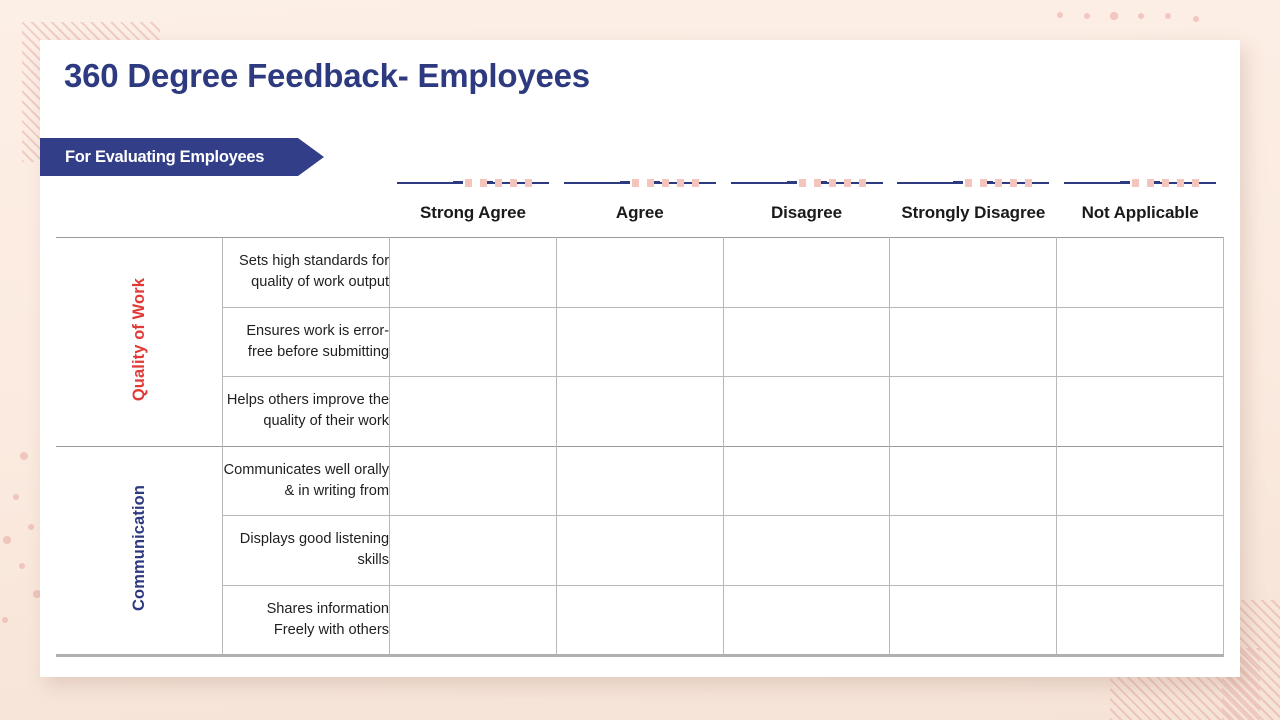 Image resolution: width=1280 pixels, height=720 pixels. Describe the element at coordinates (306, 550) in the screenshot. I see `question-item-cell: Displays good listening skills` at that location.